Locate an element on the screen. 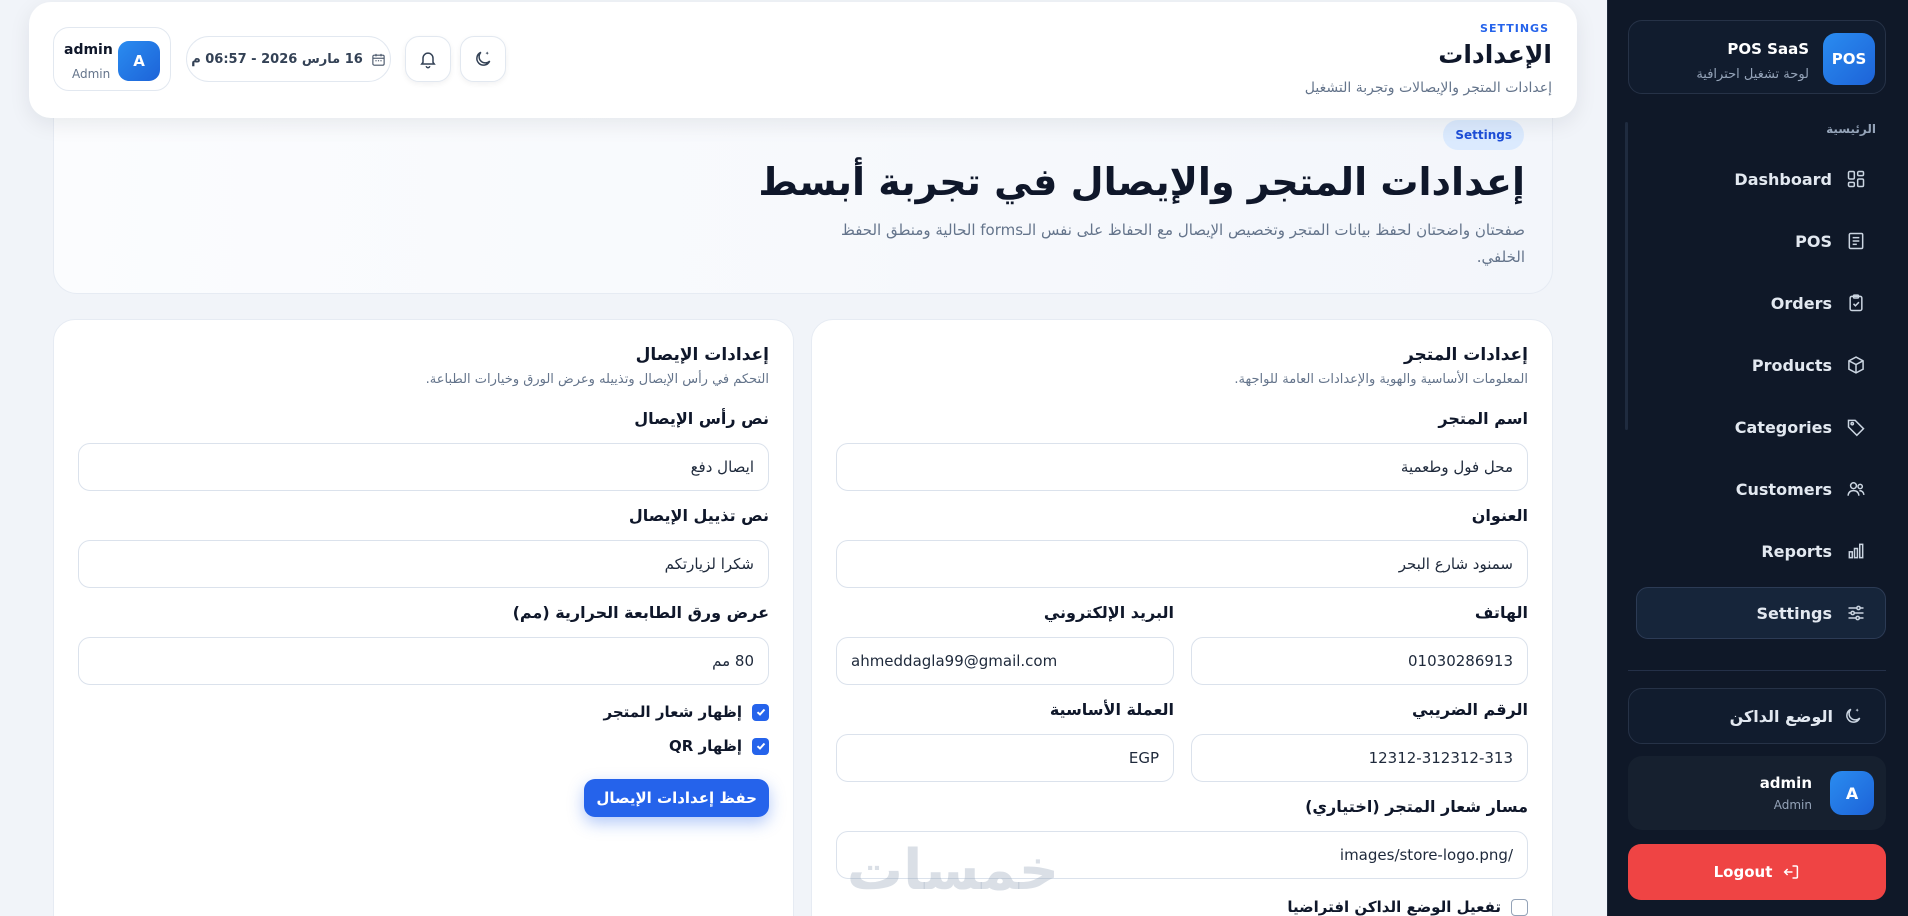 The height and width of the screenshot is (916, 1908). logout-label: Logout is located at coordinates (1743, 872).